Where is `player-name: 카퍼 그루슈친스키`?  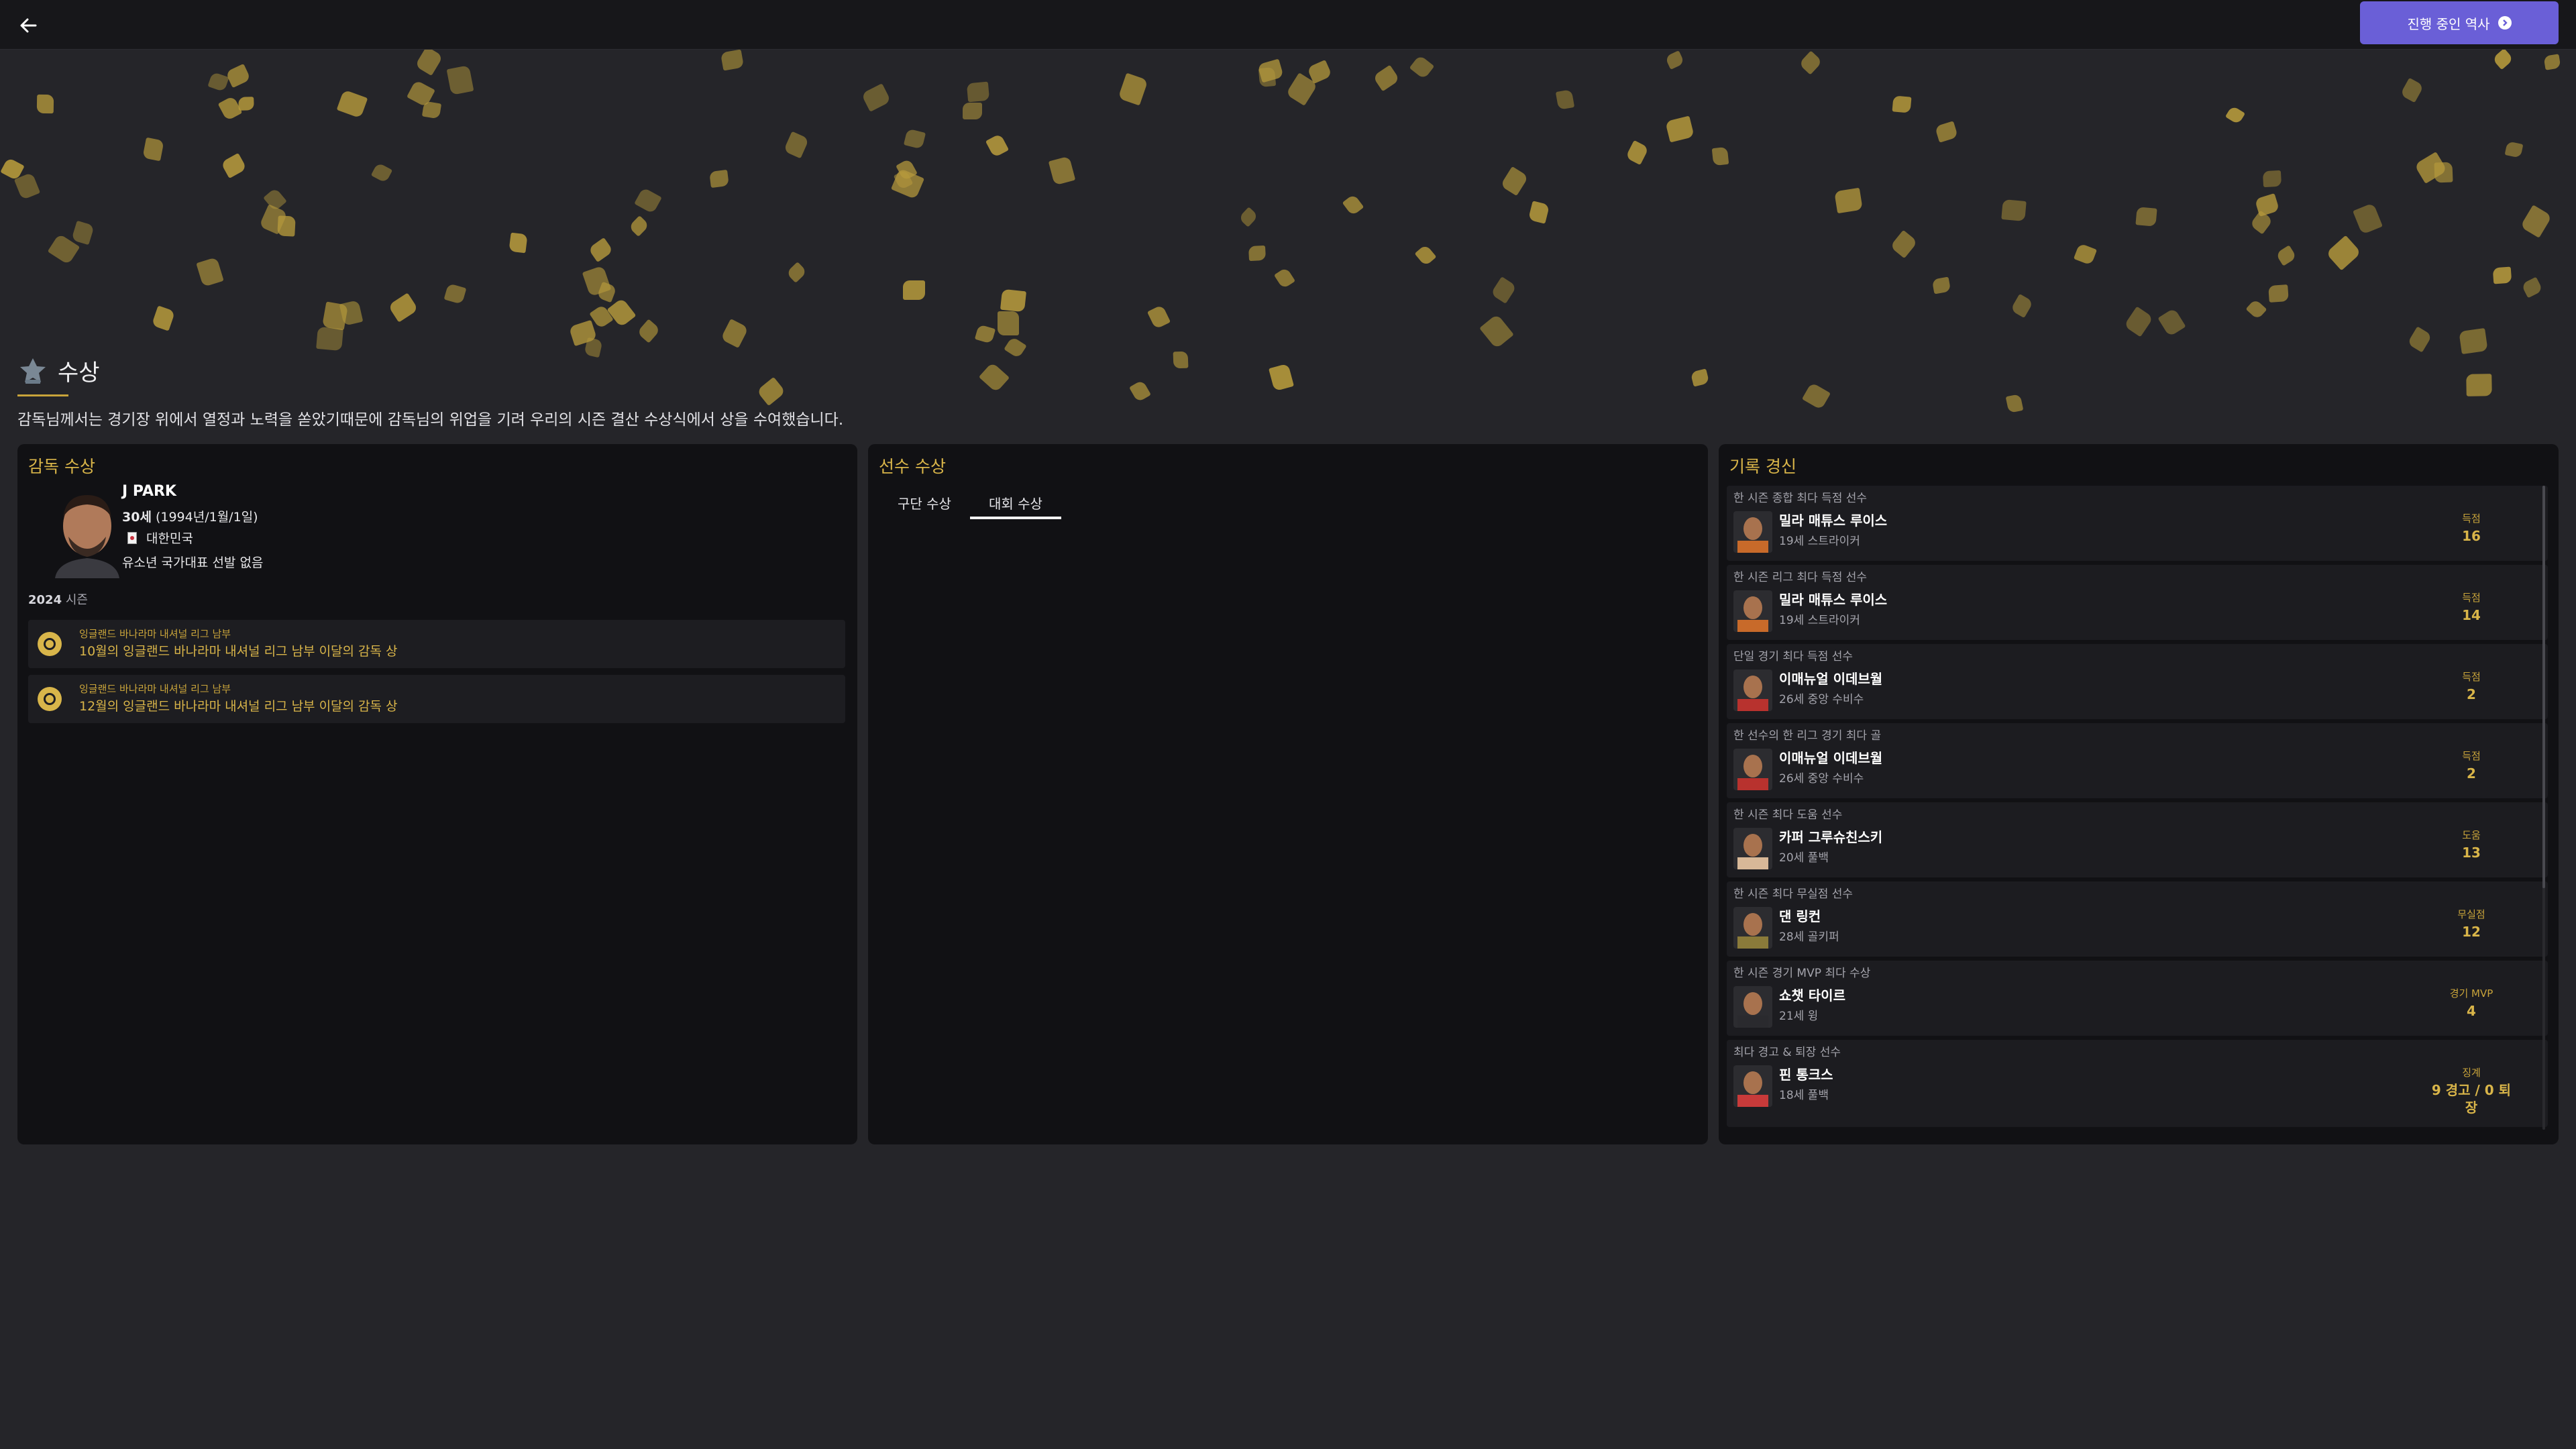
player-name: 카퍼 그루슈친스키 is located at coordinates (1830, 836).